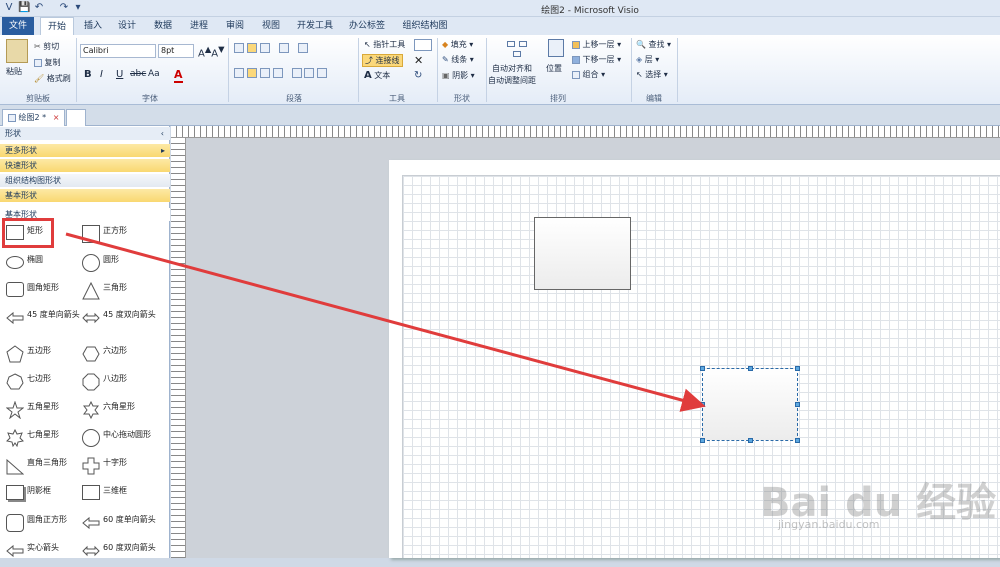 This screenshot has width=1000, height=567. I want to click on baidu-watermark-url: jingyan.baidu.com, so click(829, 524).